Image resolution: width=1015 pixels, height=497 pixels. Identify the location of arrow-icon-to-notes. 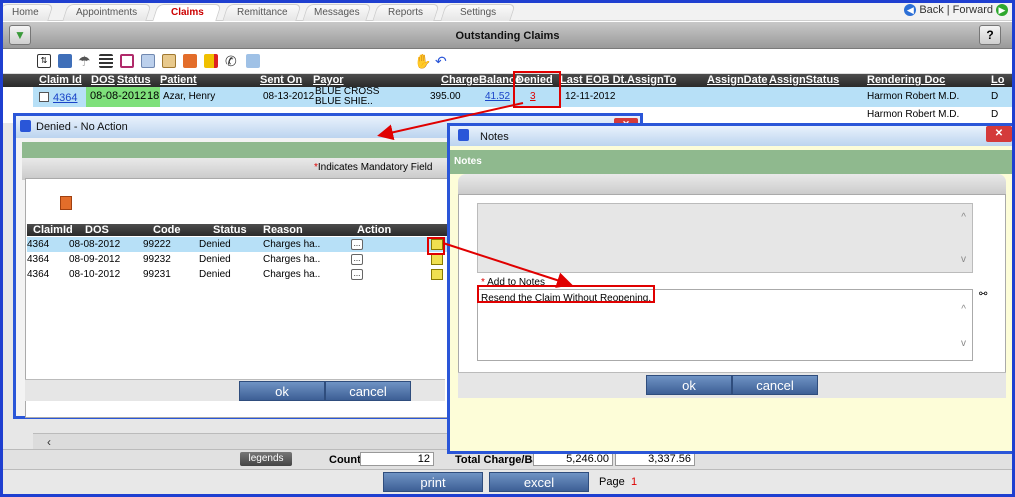
(507, 265).